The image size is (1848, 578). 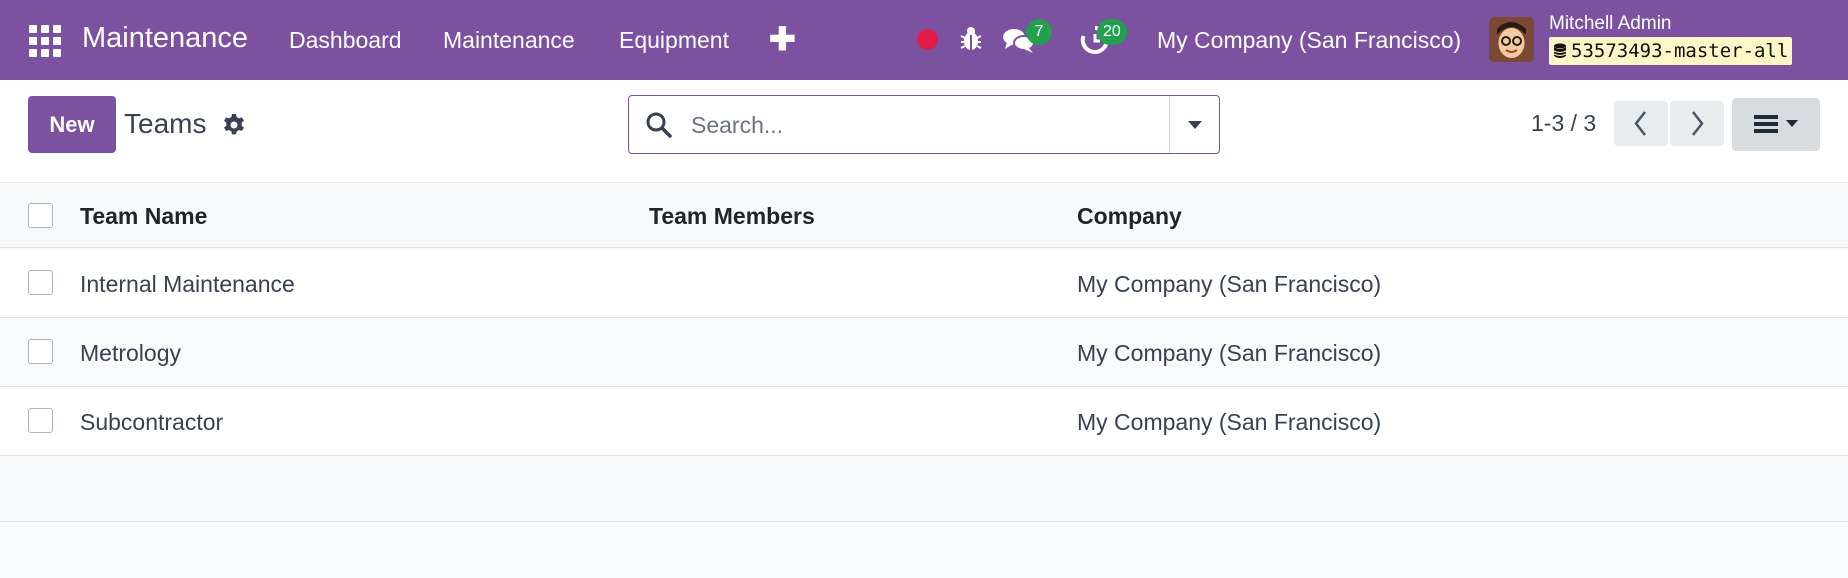 I want to click on record-icon, so click(x=927, y=39).